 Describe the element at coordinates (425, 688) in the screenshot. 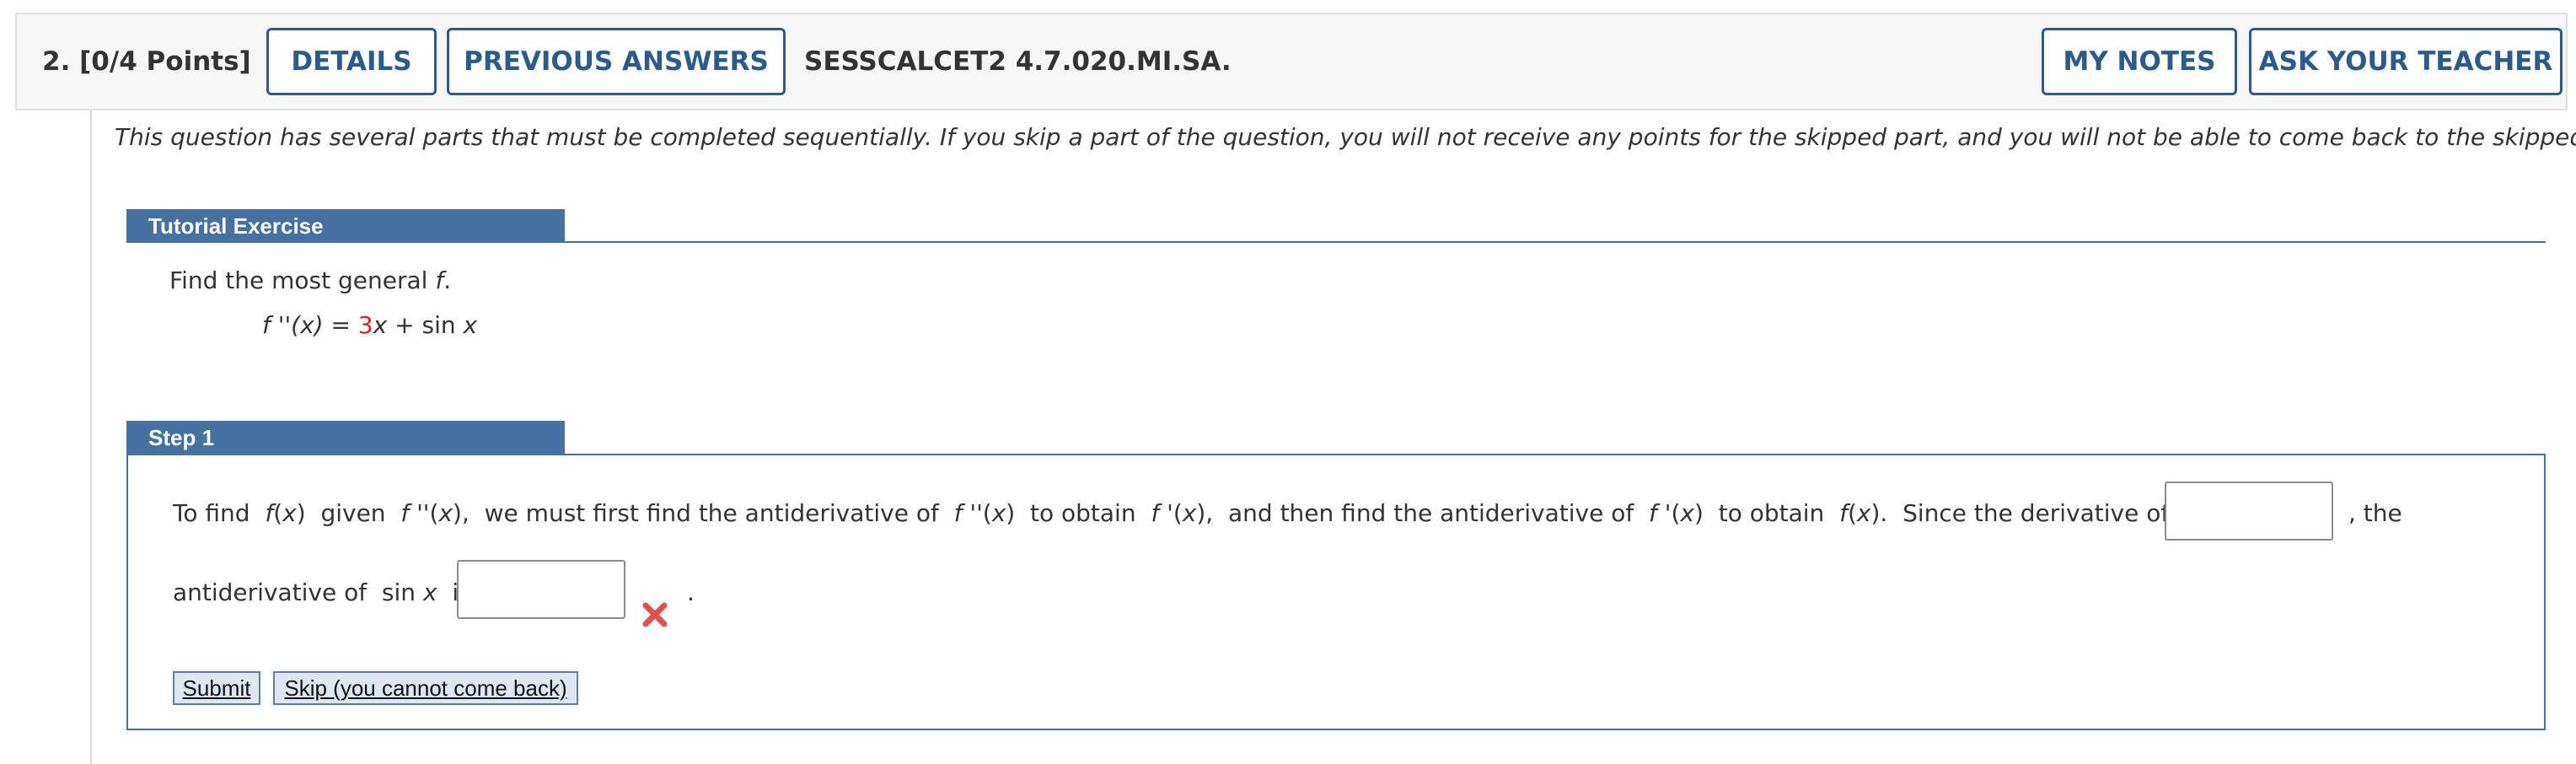

I see `skip-button: Skip (you cannot come back)` at that location.